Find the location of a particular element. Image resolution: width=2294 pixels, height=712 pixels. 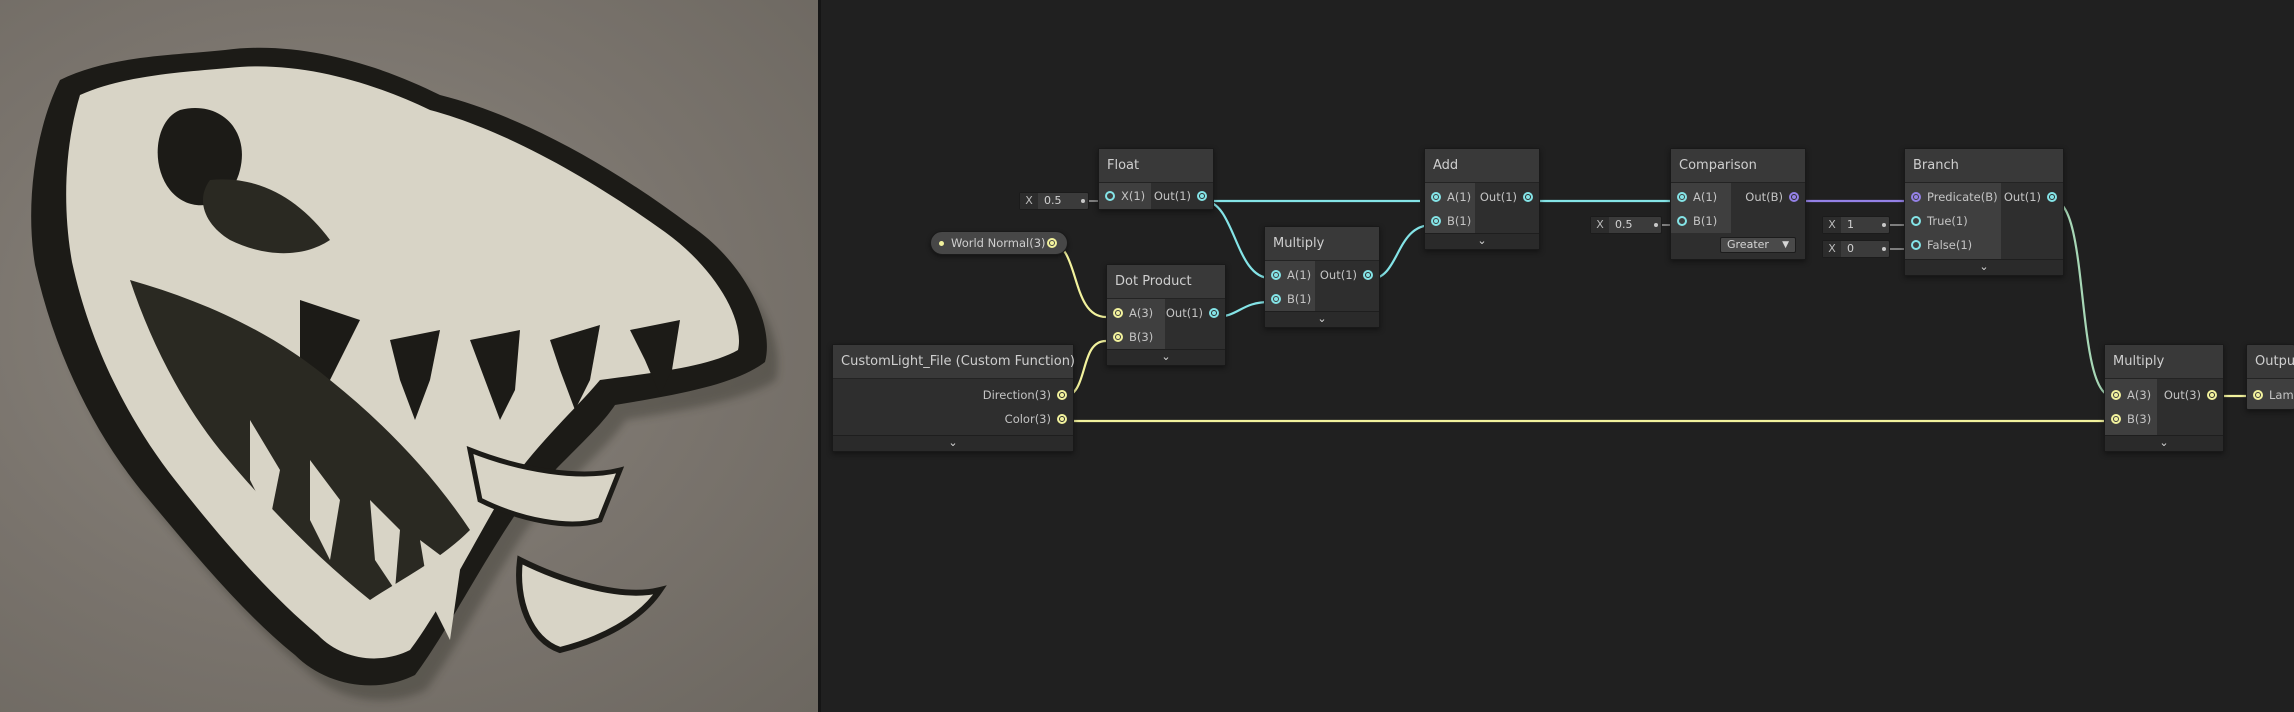

multiply-node-2: Multiply A(3) B(3) Out(3) ⌄ is located at coordinates (2164, 398).